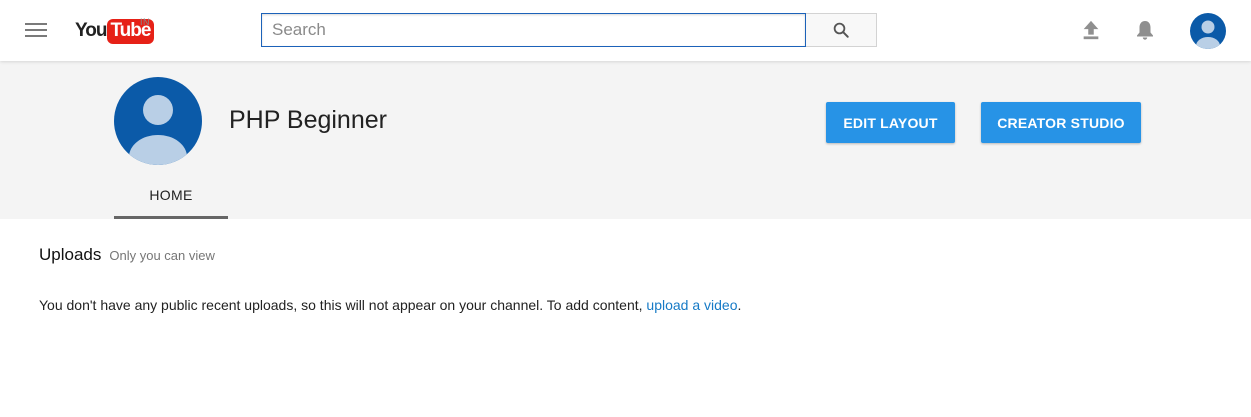 The image size is (1251, 417). Describe the element at coordinates (1091, 30) in the screenshot. I see `upload-icon` at that location.